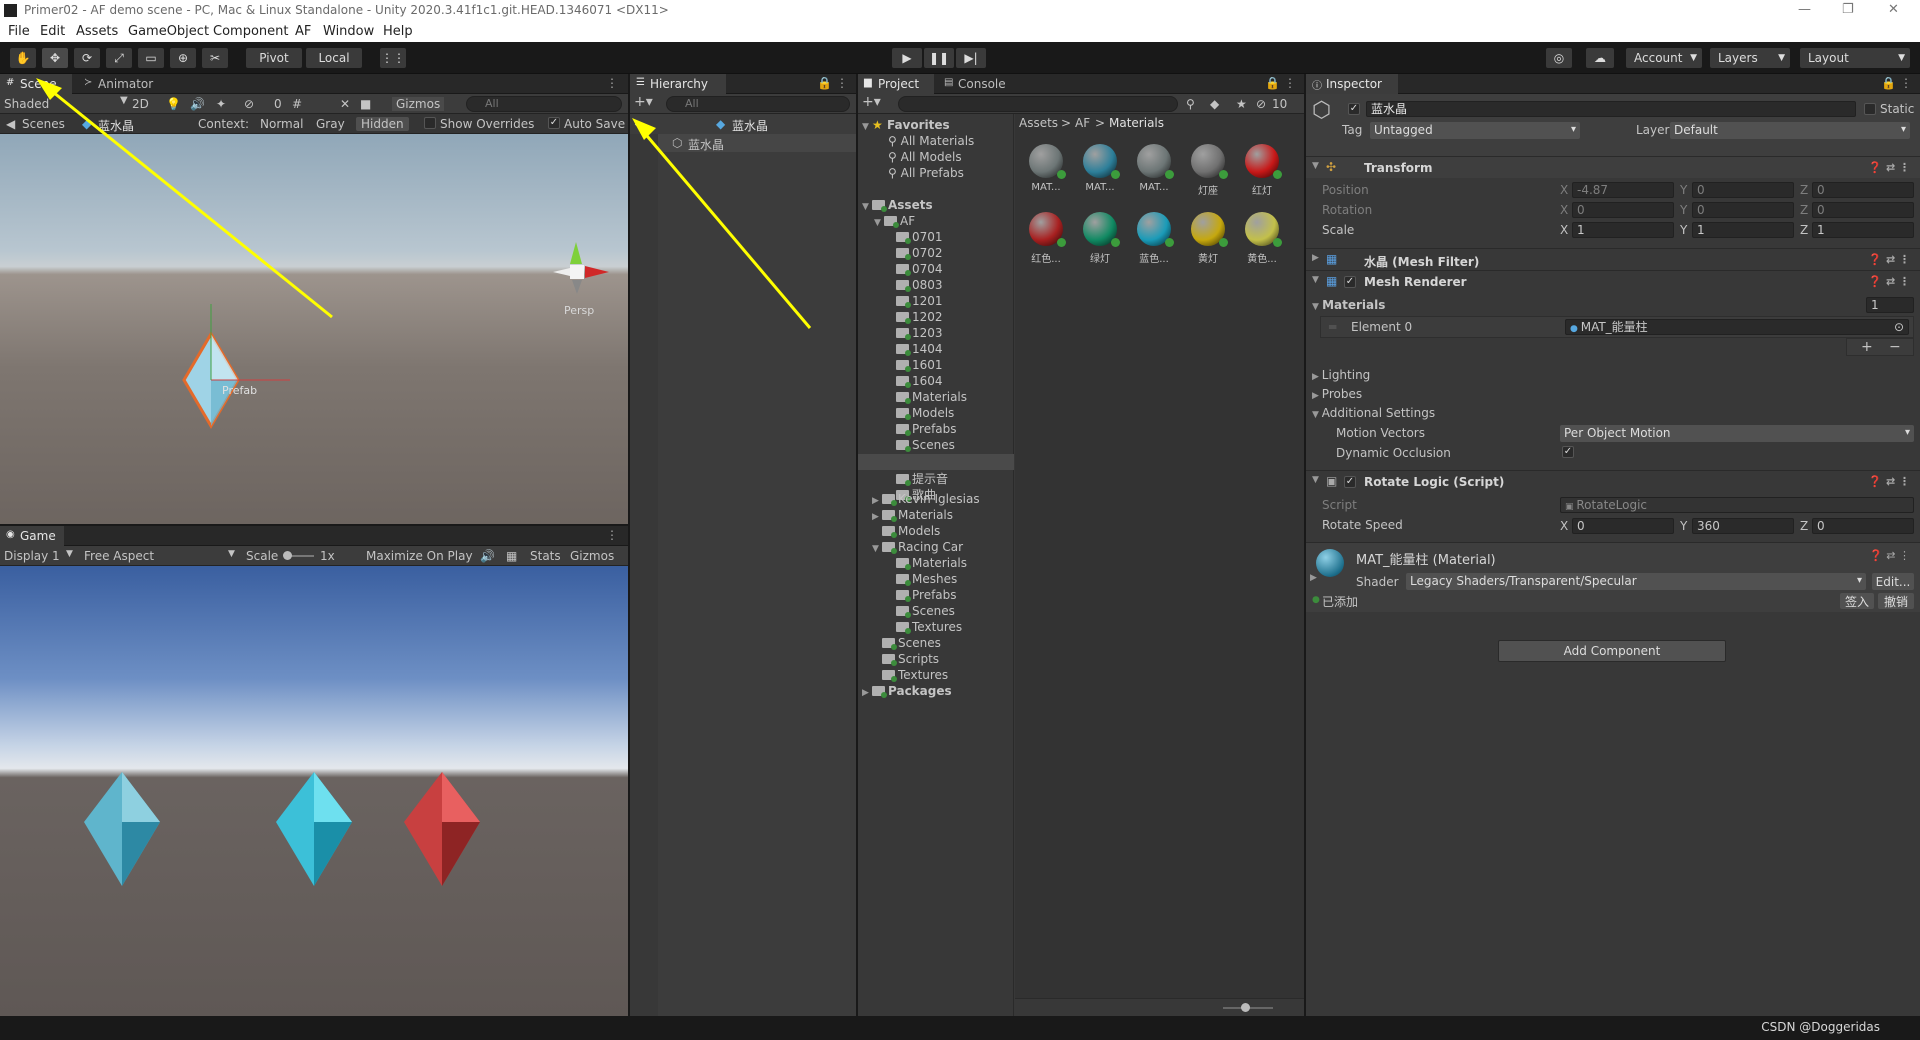  What do you see at coordinates (919, 381) in the screenshot?
I see `tree-af-child: 1604` at bounding box center [919, 381].